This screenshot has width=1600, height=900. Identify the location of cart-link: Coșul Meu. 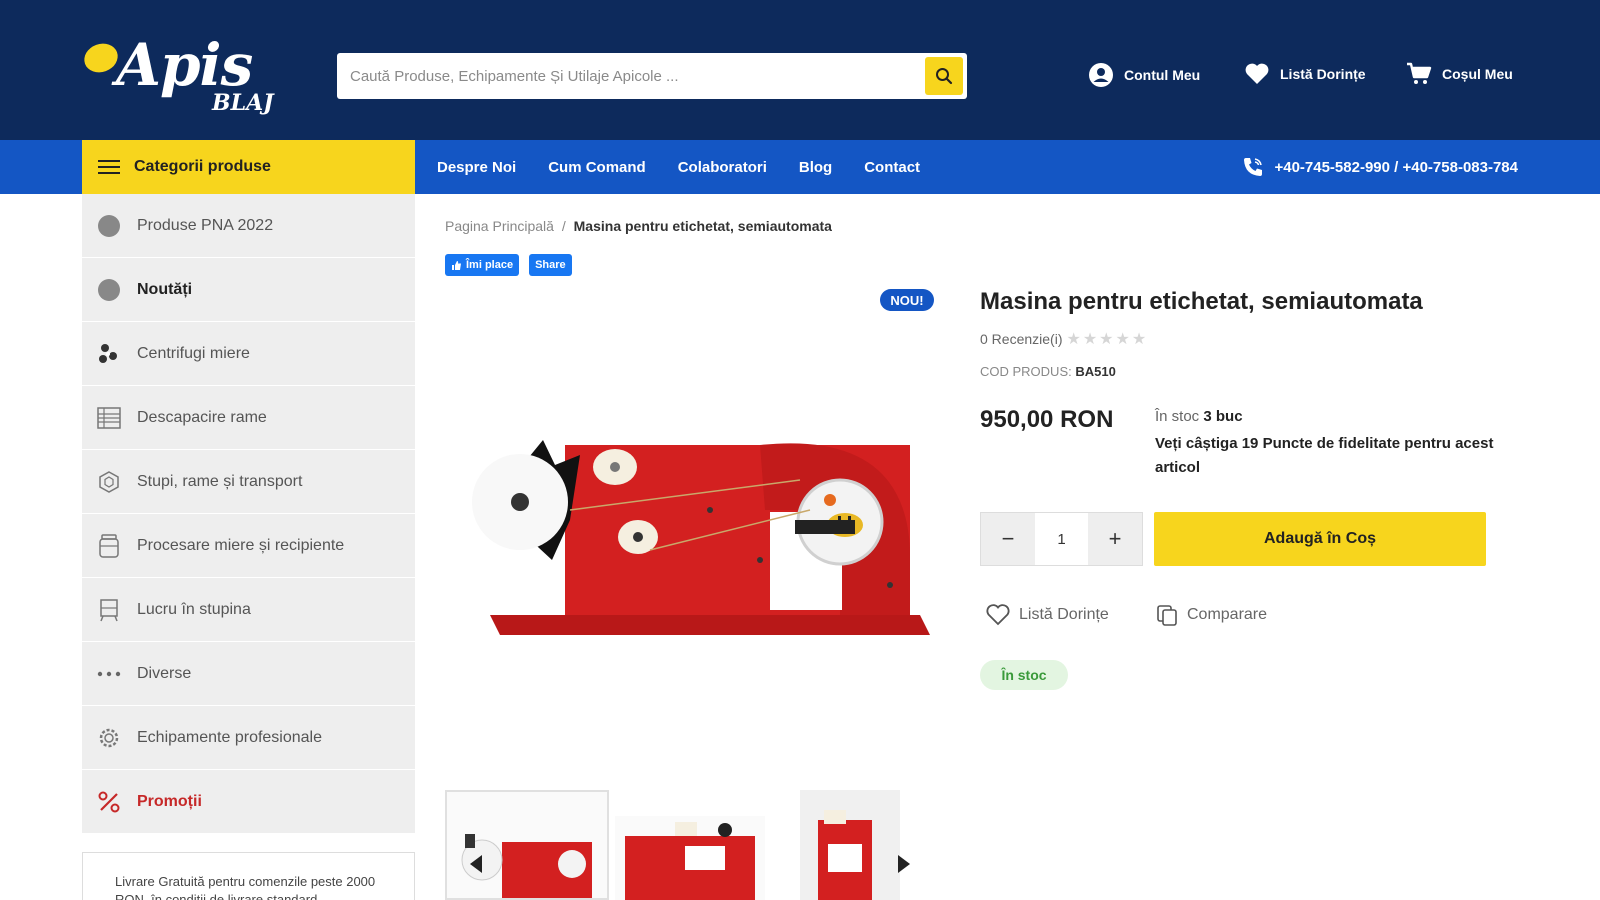
(1459, 74).